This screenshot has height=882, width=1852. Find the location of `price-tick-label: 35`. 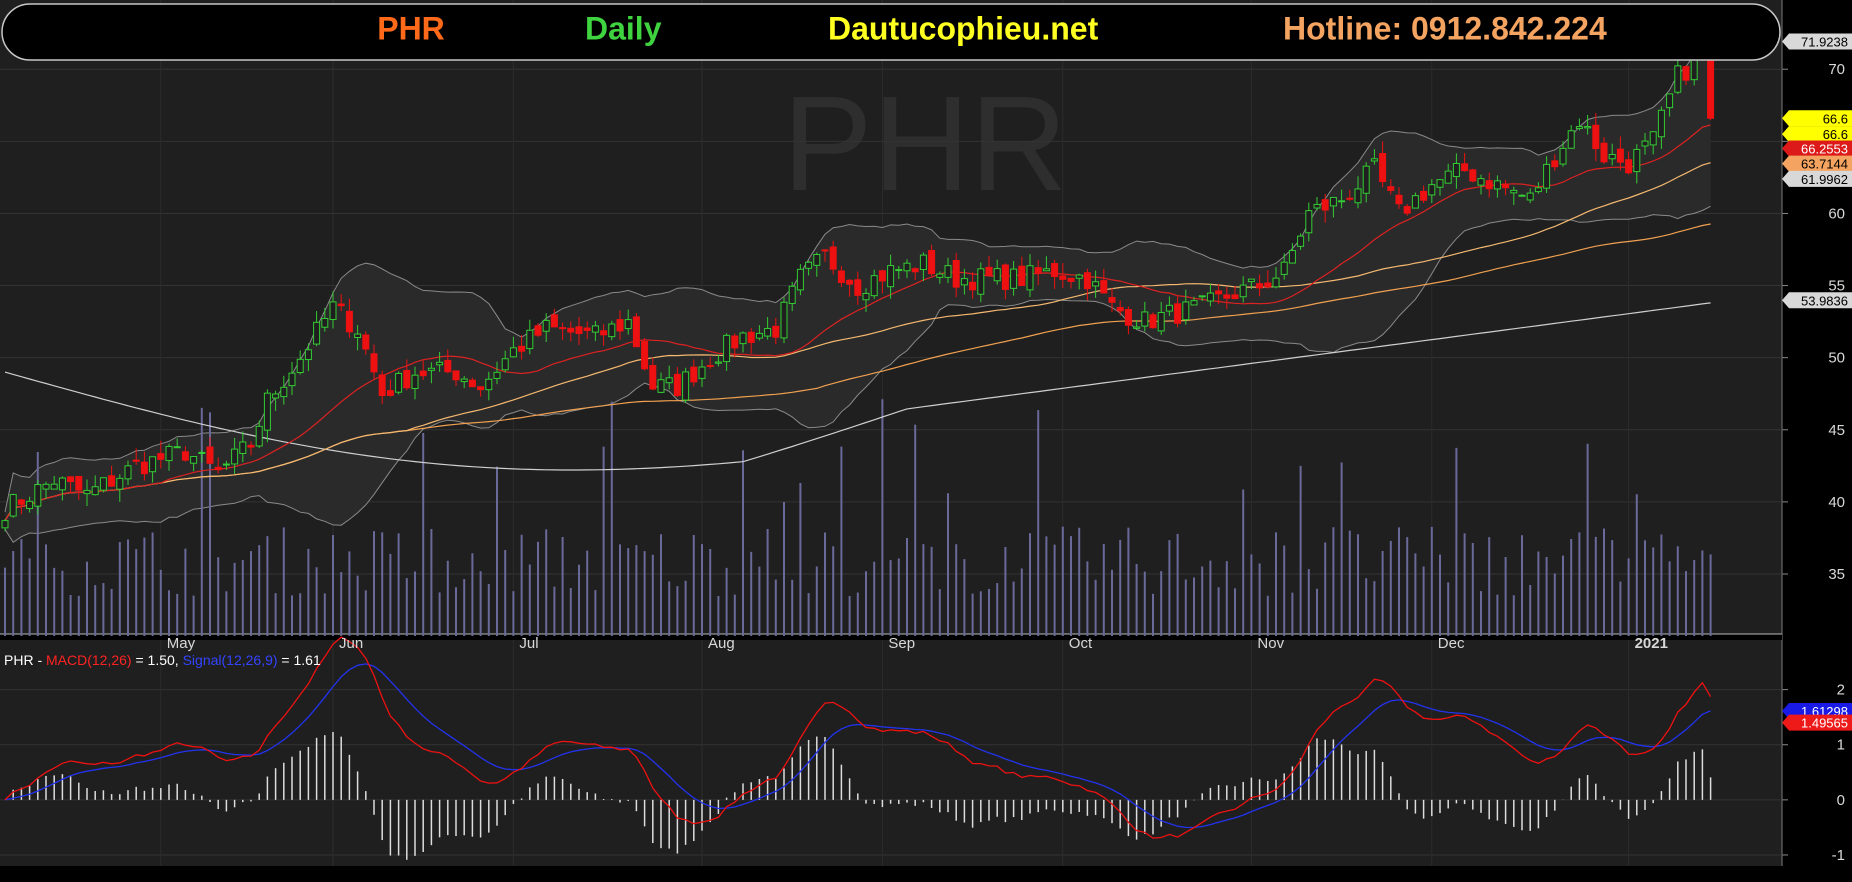

price-tick-label: 35 is located at coordinates (1836, 574).